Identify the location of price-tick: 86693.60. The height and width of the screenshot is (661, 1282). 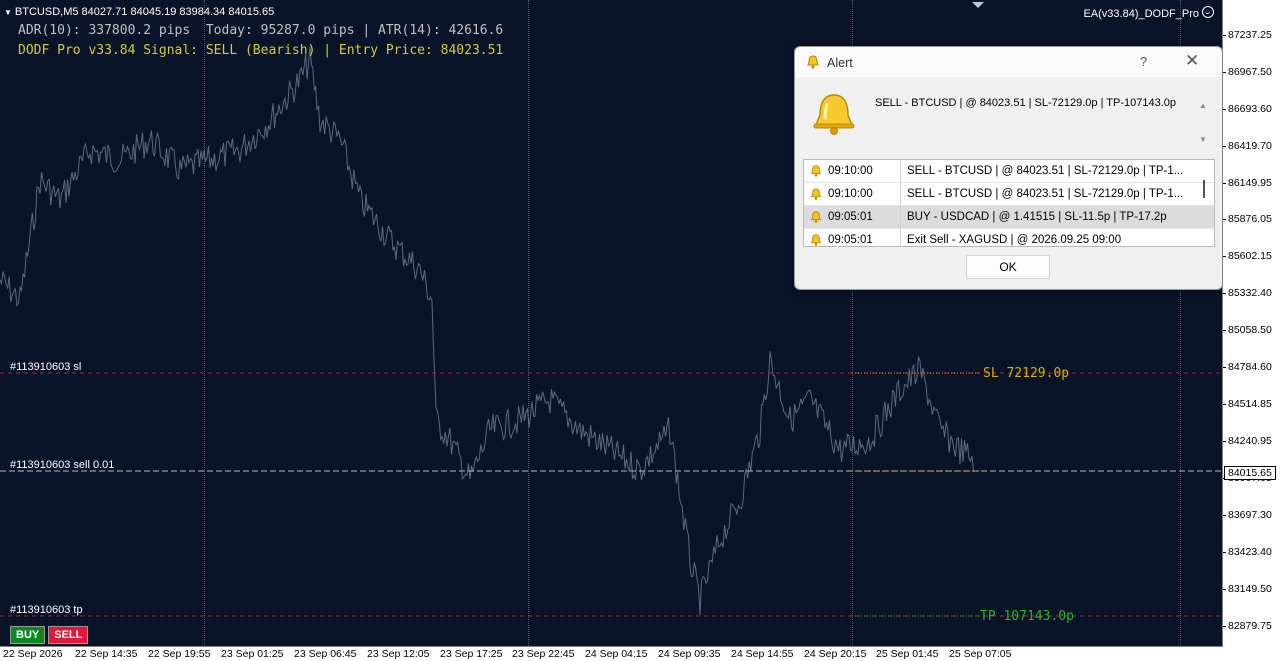
(1247, 109).